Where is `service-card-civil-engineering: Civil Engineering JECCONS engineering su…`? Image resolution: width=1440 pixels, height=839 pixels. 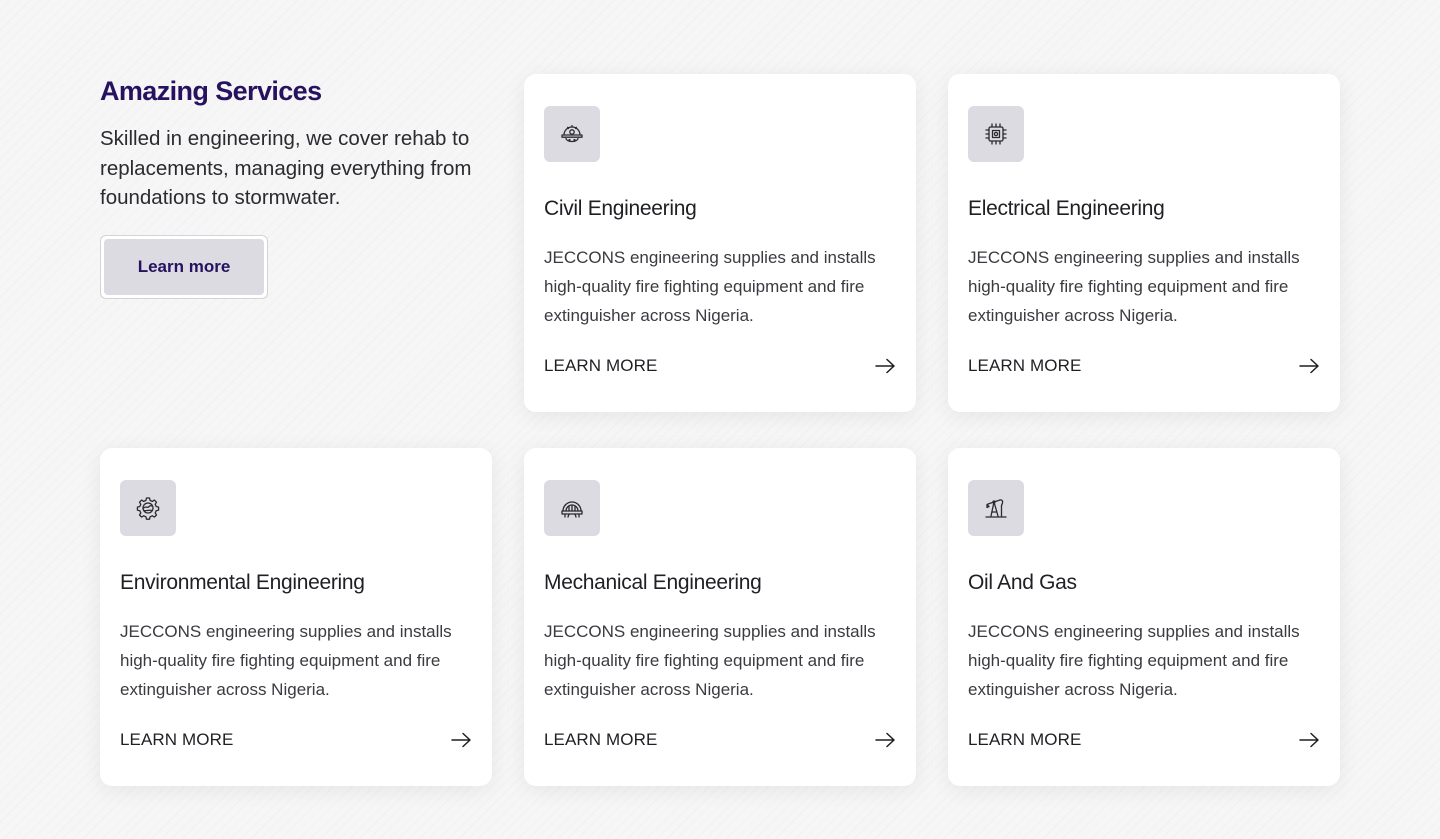
service-card-civil-engineering: Civil Engineering JECCONS engineering su… is located at coordinates (720, 243).